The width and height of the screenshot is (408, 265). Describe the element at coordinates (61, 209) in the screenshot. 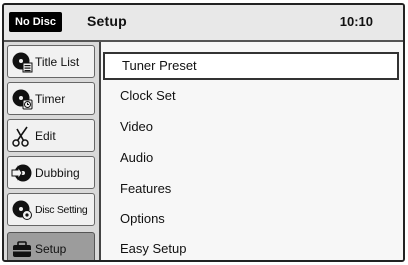

I see `sidebar-item-label: Disc Setting` at that location.